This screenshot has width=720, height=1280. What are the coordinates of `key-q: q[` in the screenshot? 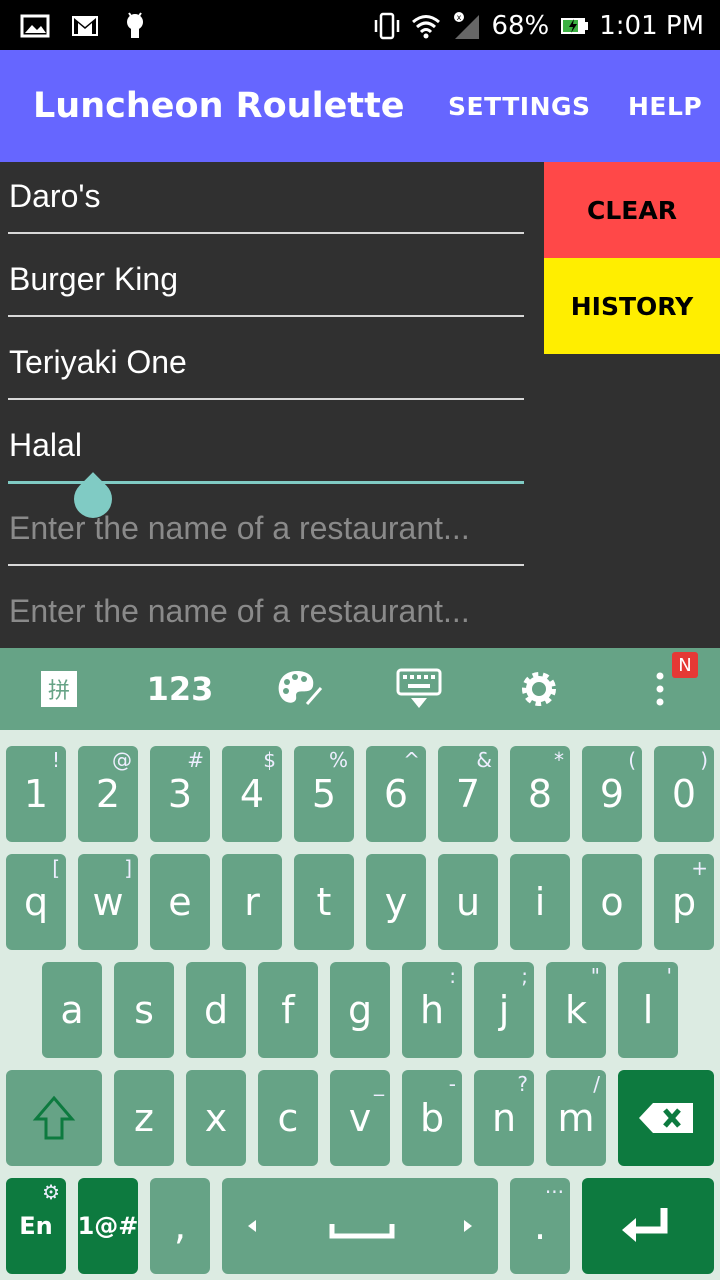 It's located at (36, 902).